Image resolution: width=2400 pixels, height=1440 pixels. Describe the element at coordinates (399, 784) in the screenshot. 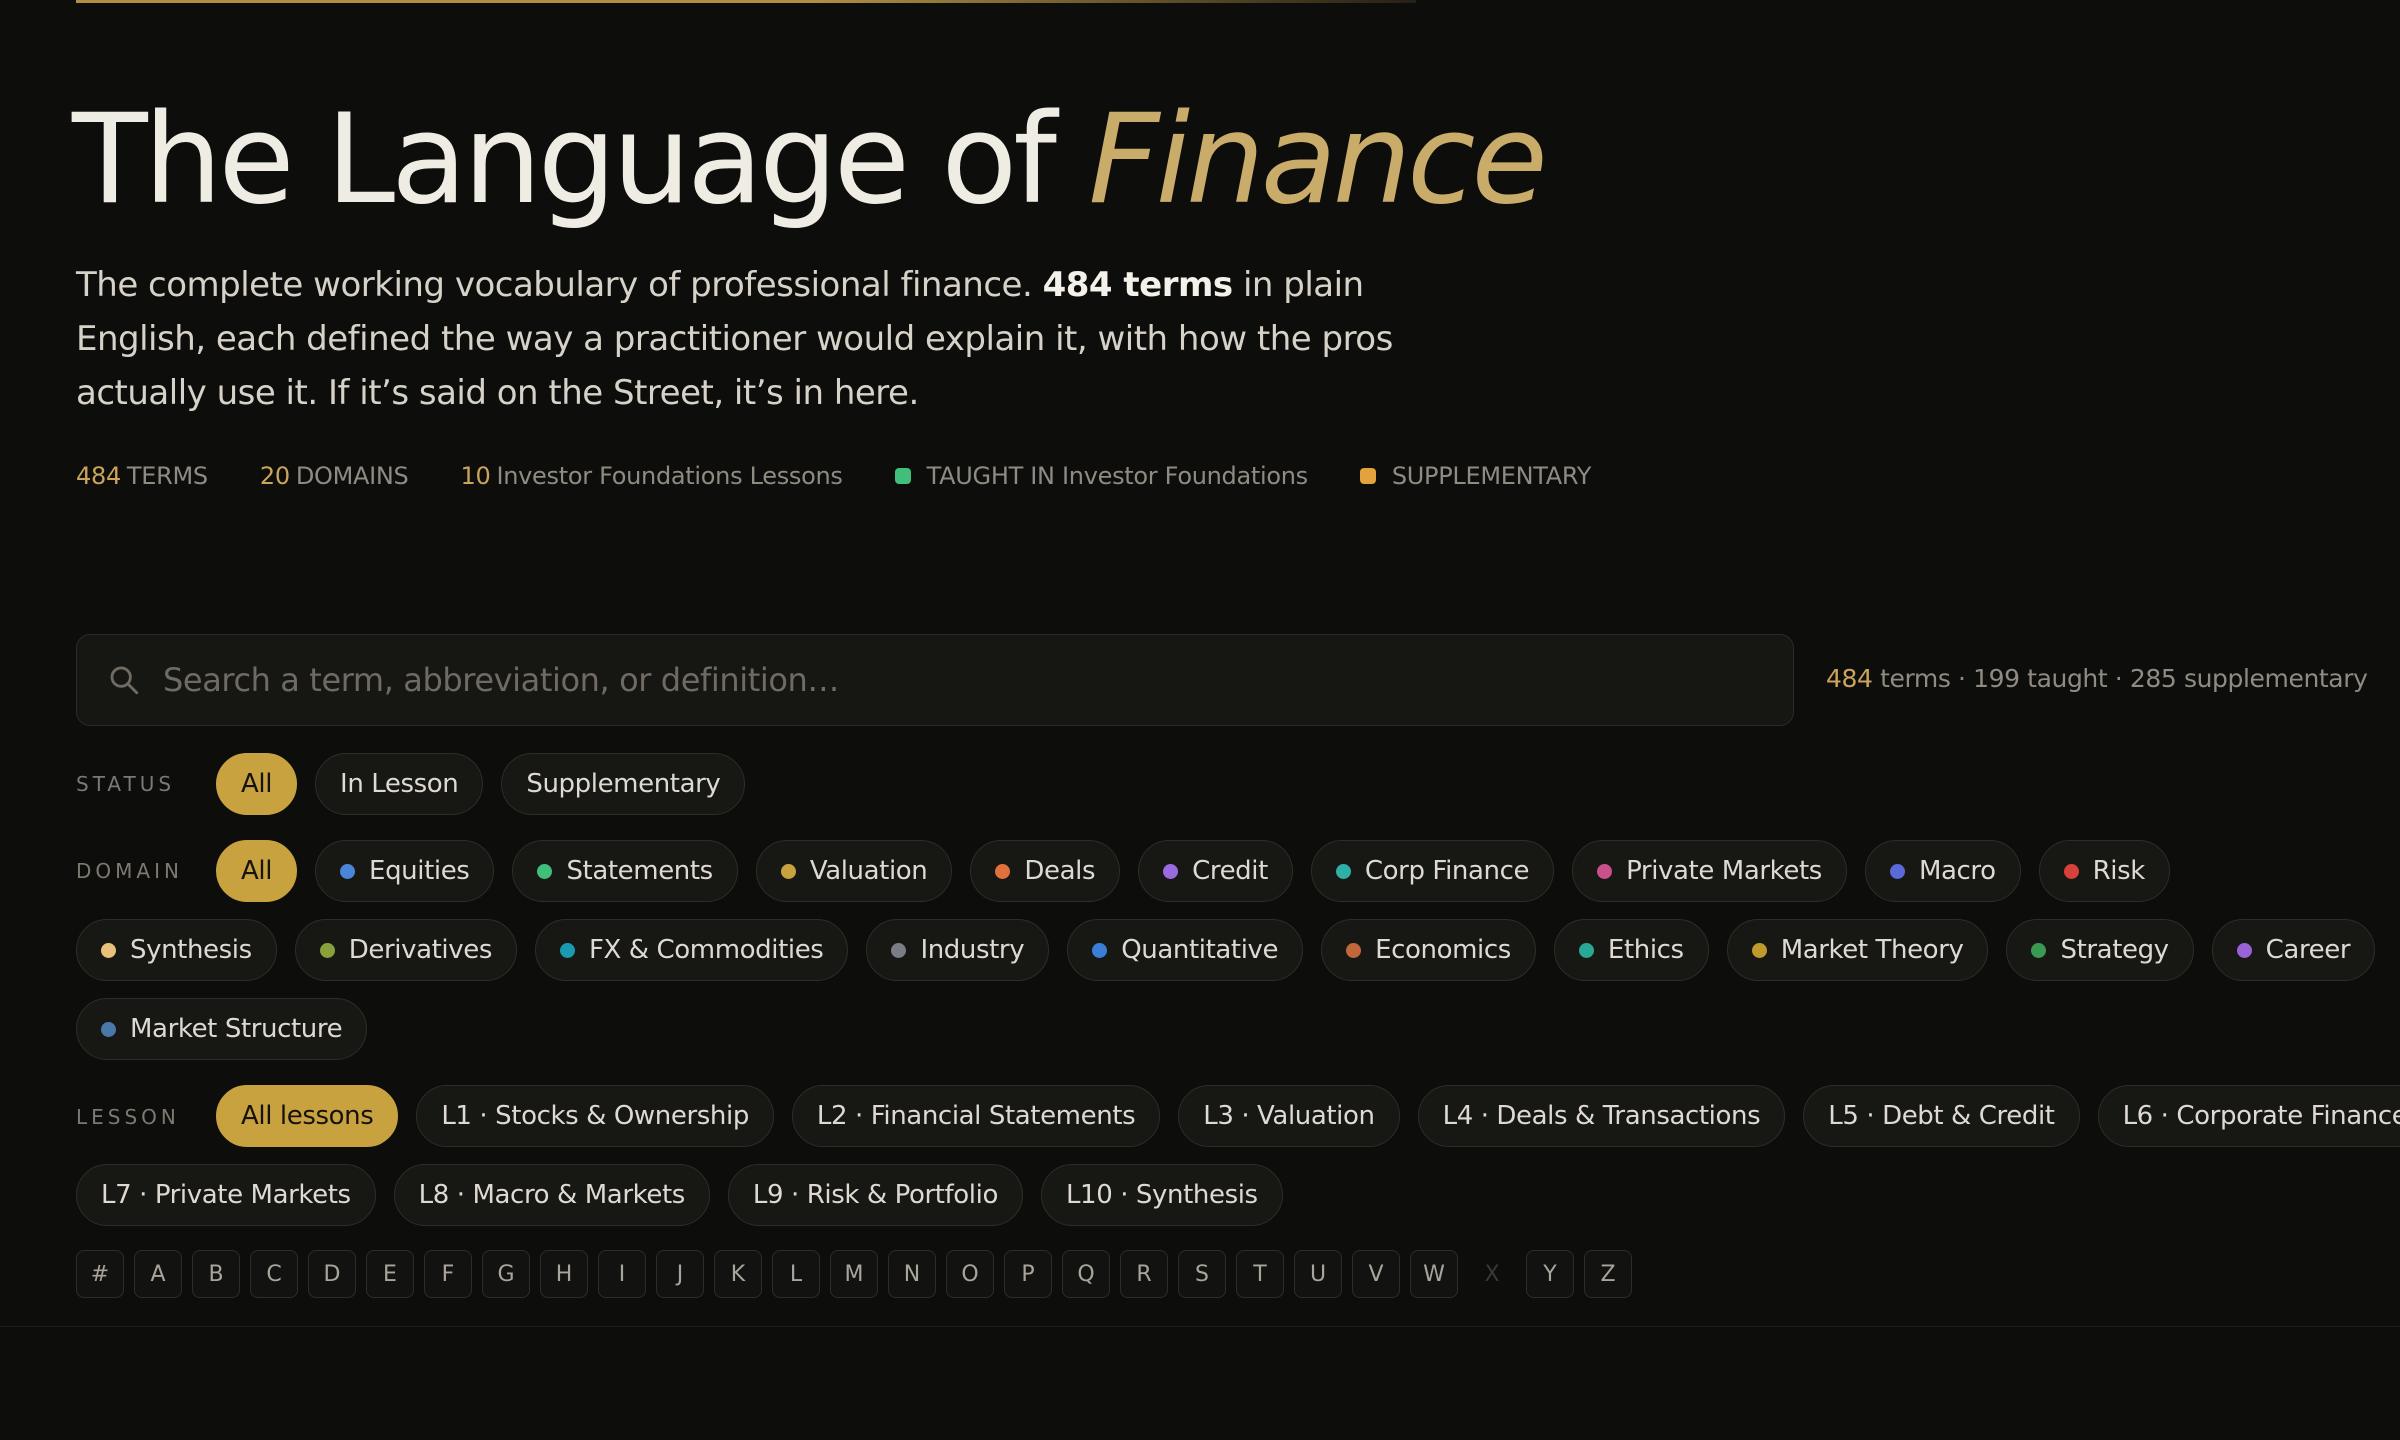

I see `status-chip-in-lesson: In Lesson` at that location.